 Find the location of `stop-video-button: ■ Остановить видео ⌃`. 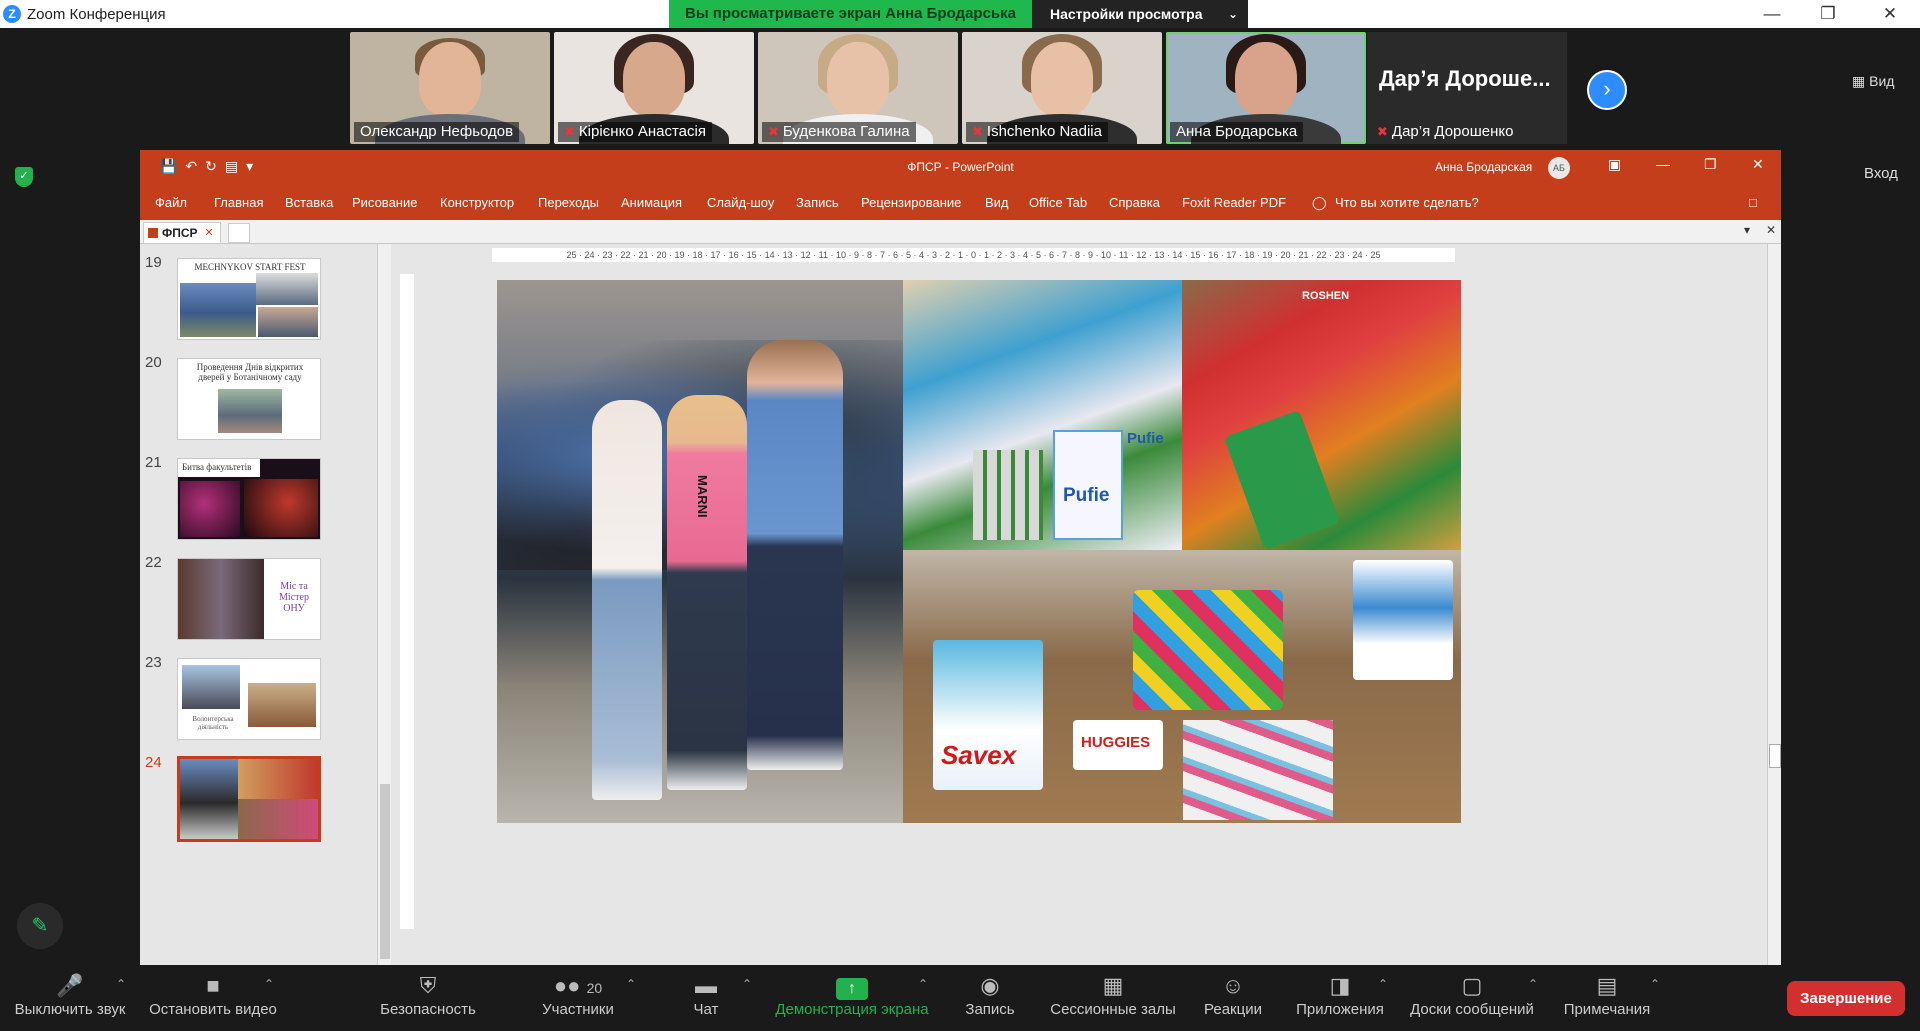

stop-video-button: ■ Остановить видео ⌃ is located at coordinates (213, 998).